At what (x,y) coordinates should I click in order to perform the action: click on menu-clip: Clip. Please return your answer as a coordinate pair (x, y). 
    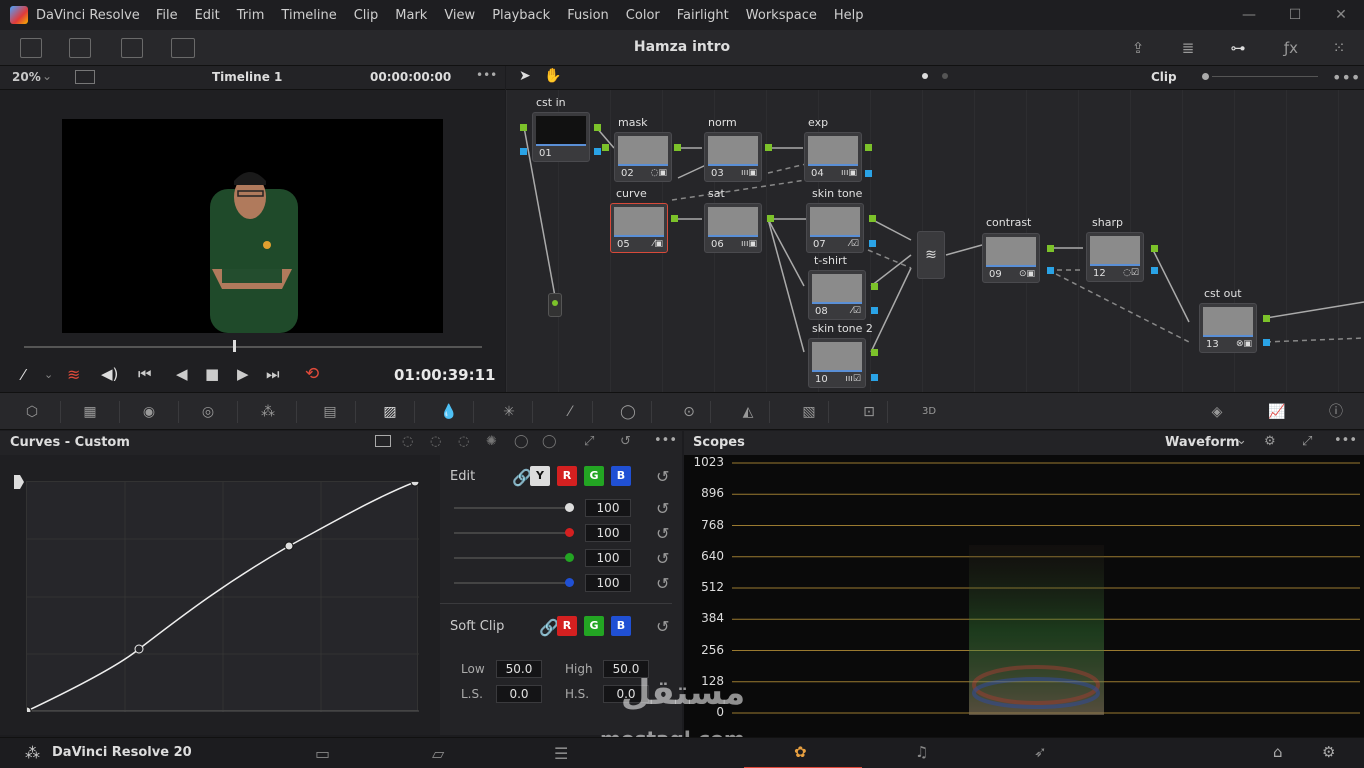
    Looking at the image, I should click on (366, 15).